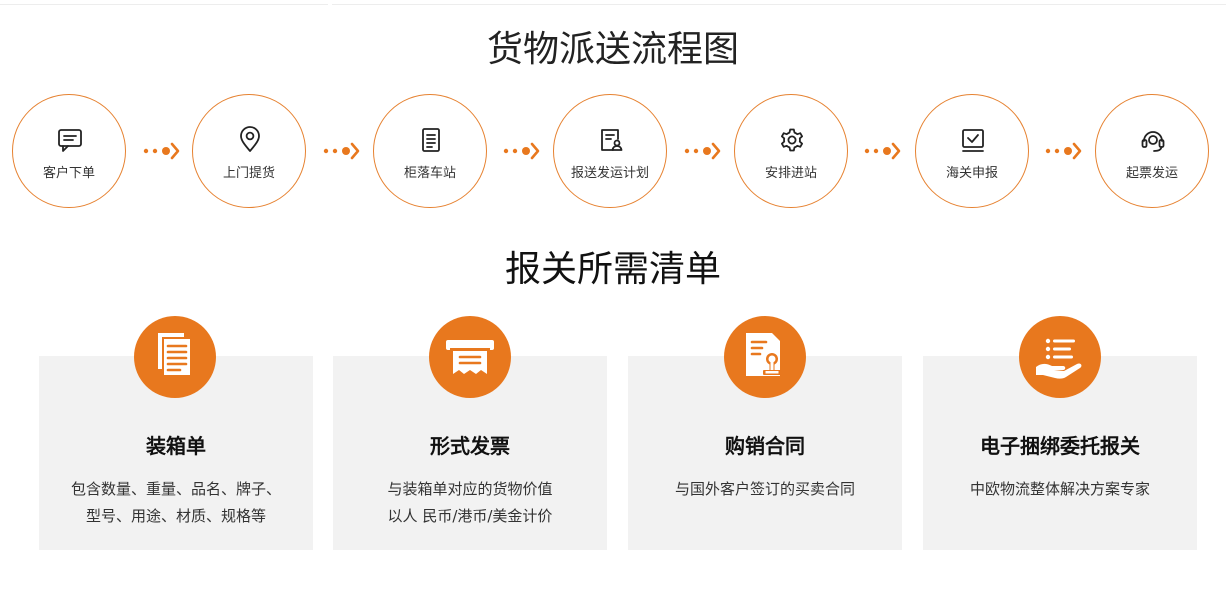 This screenshot has width=1226, height=605. Describe the element at coordinates (973, 140) in the screenshot. I see `checkbox-icon` at that location.